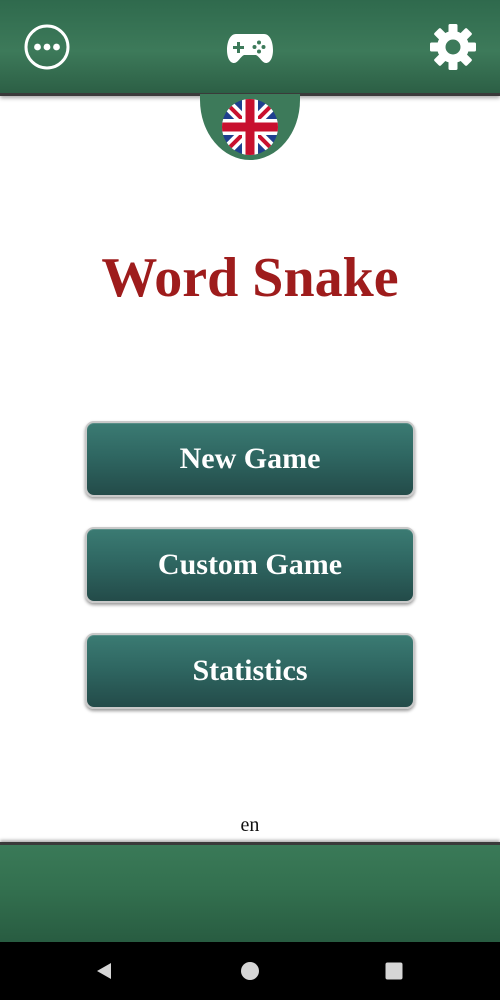  I want to click on back-triangle-icon, so click(104, 971).